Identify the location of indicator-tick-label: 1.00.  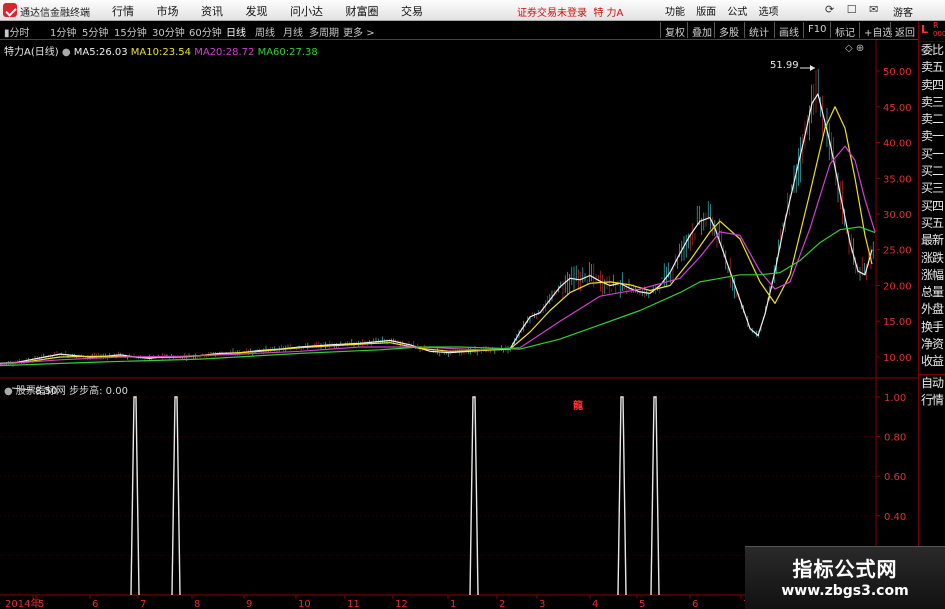
(895, 398).